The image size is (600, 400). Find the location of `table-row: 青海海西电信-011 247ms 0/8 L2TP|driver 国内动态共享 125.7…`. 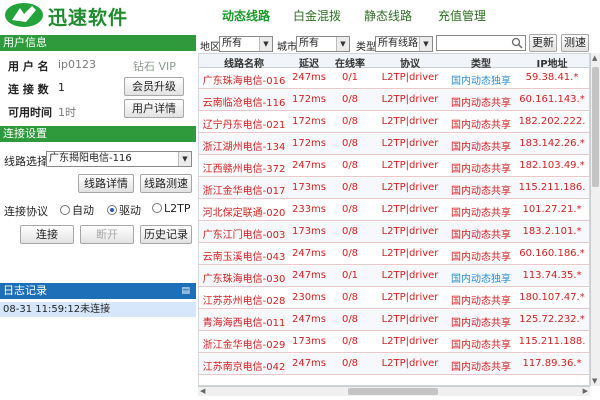

table-row: 青海海西电信-011 247ms 0/8 L2TP|driver 国内动态共享 125.7… is located at coordinates (394, 320).